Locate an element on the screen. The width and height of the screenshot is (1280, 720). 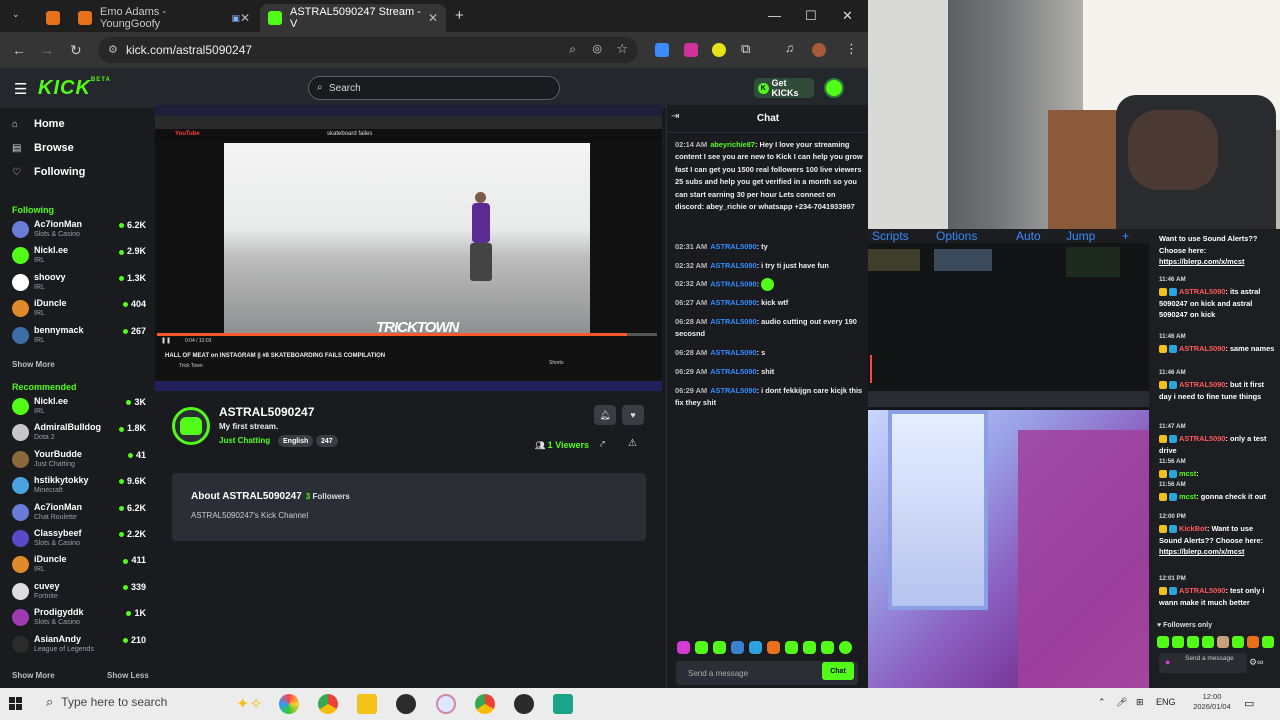
nav-browse: ▤ Browse is located at coordinates (43, 148).